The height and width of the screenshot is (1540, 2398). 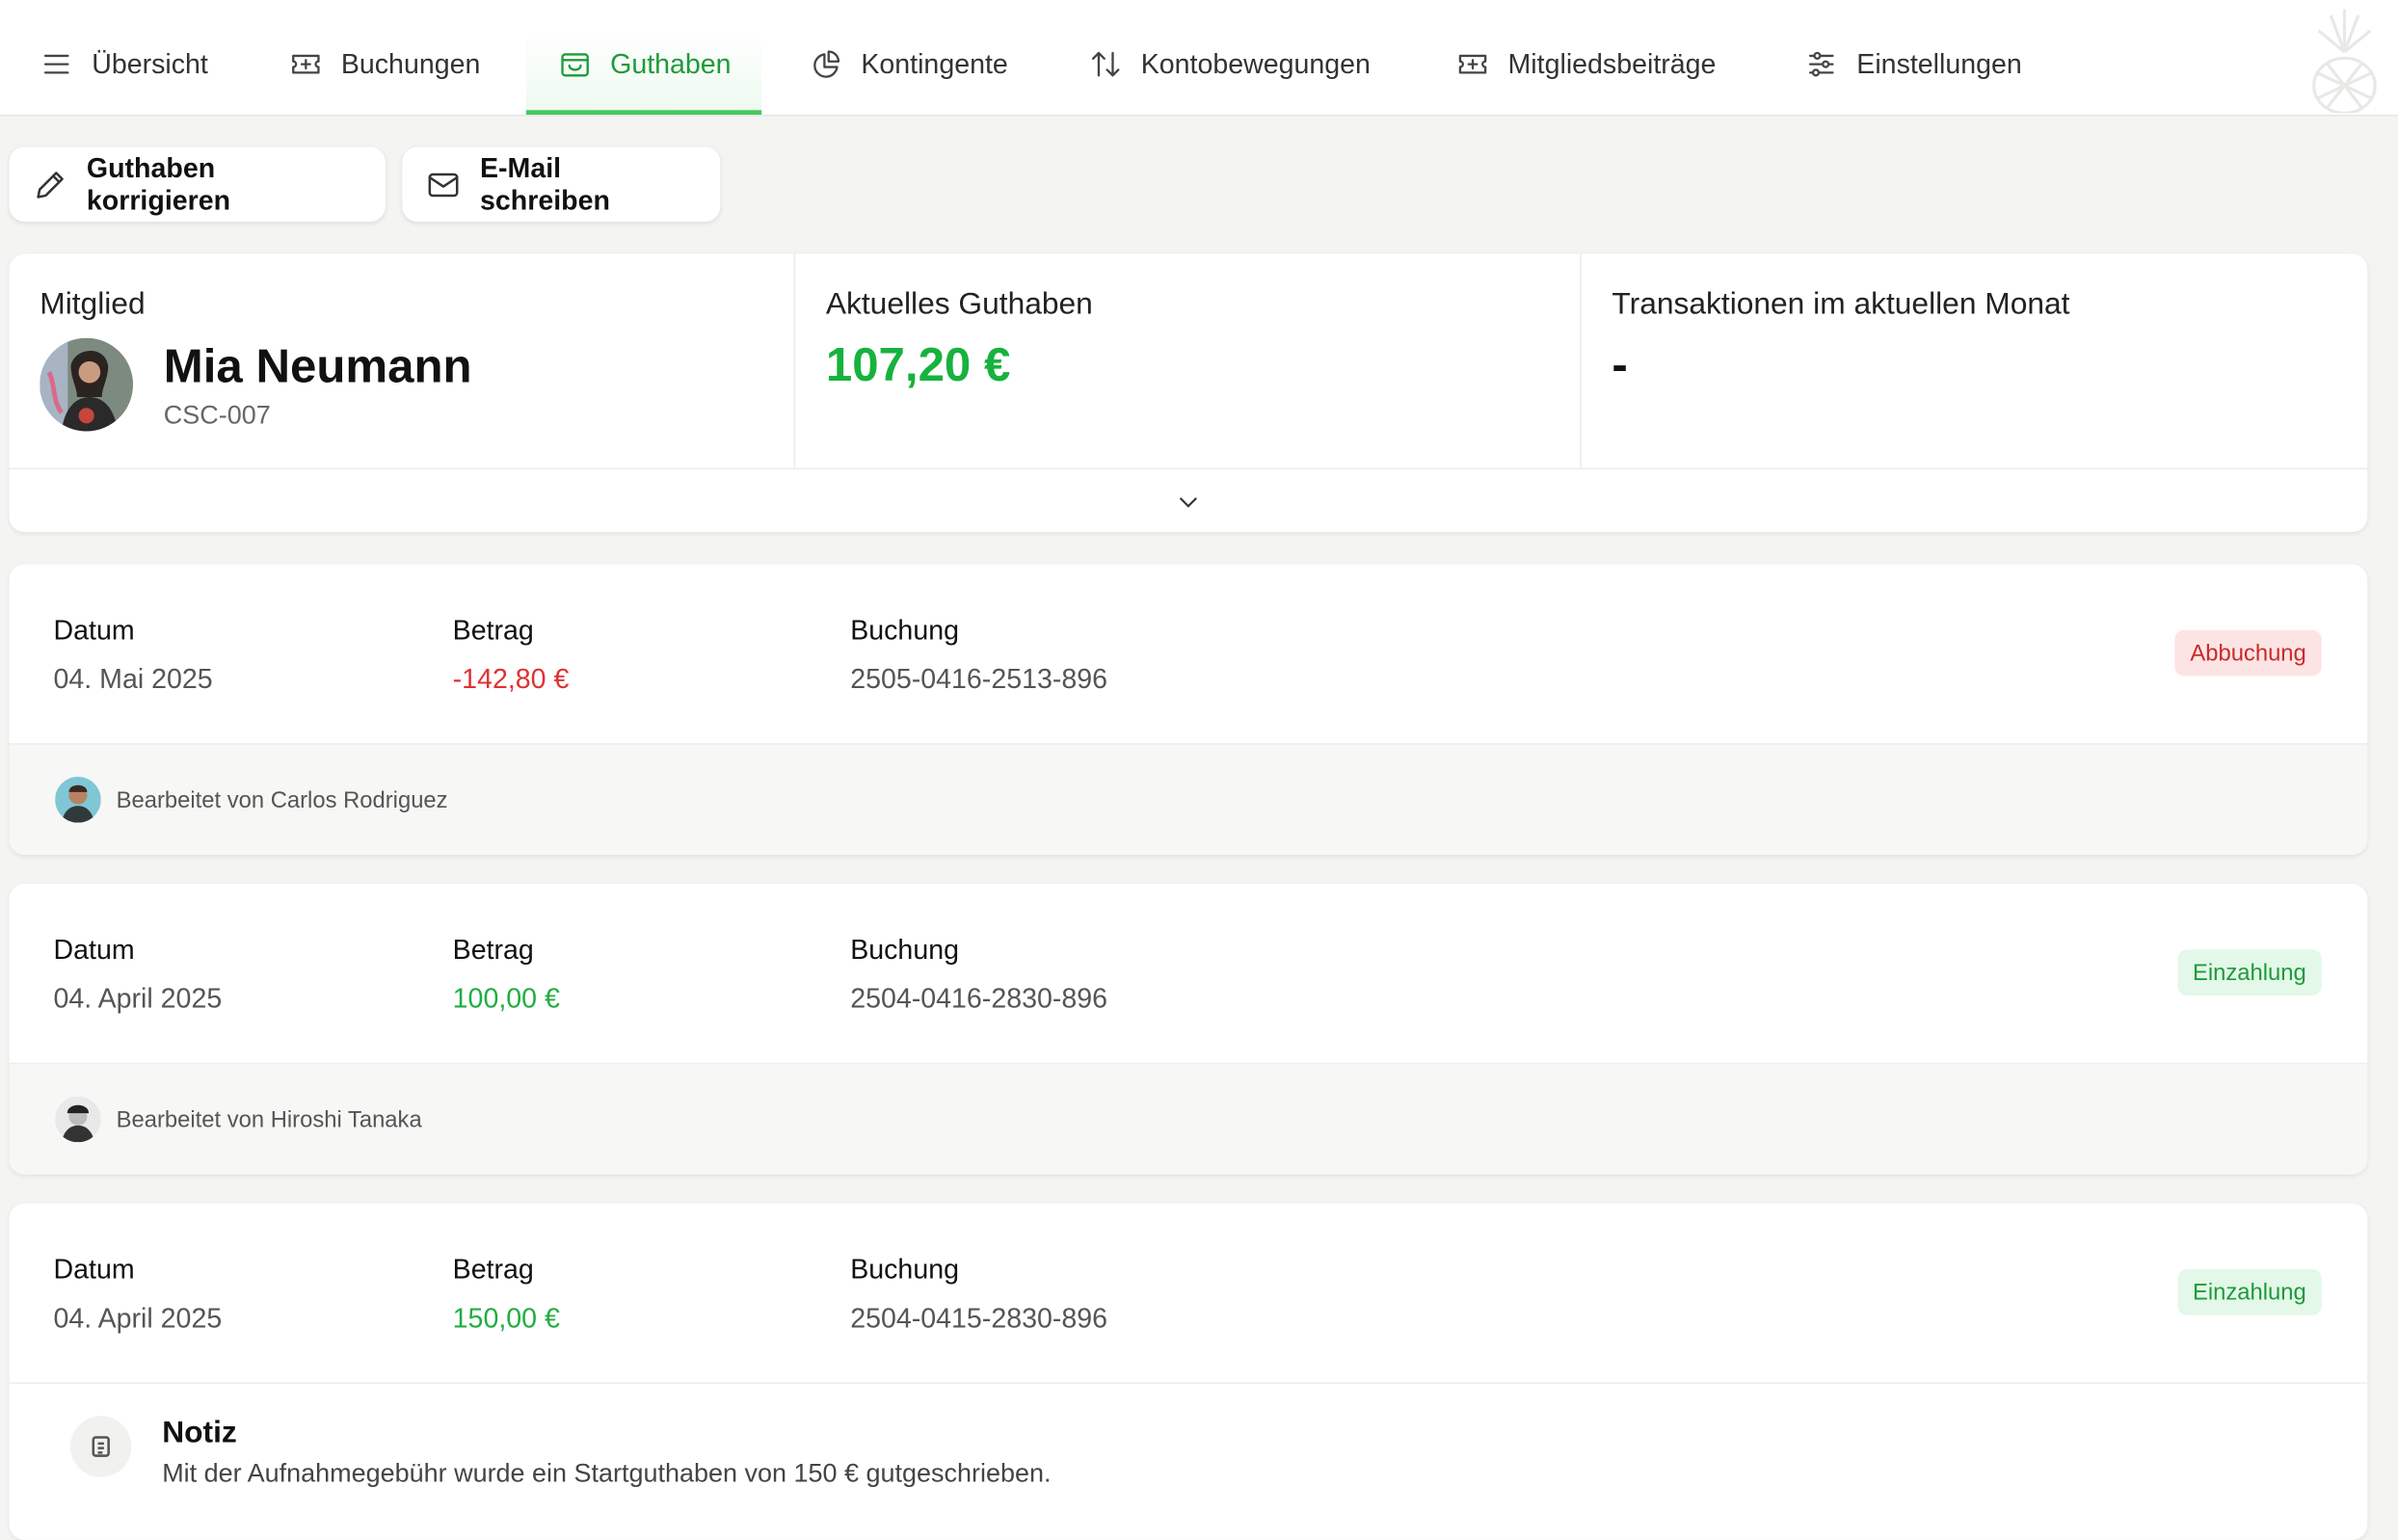 What do you see at coordinates (979, 999) in the screenshot?
I see `booking-value: 2504-0416-2830-896` at bounding box center [979, 999].